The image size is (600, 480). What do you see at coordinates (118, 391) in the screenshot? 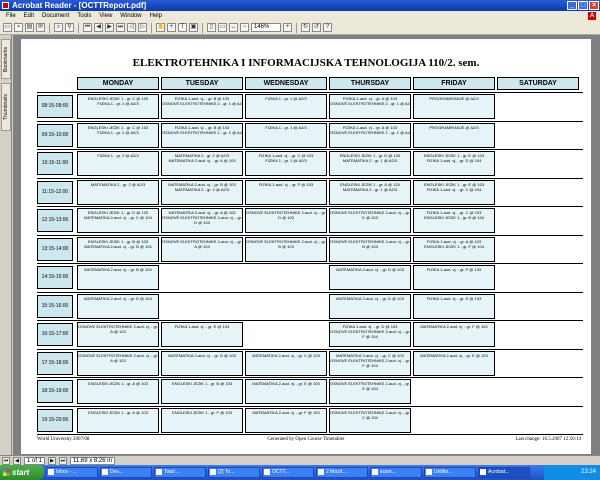
I see `class-cell: ENGLESKI JEZIK 1 - gr. A @ 103` at bounding box center [118, 391].